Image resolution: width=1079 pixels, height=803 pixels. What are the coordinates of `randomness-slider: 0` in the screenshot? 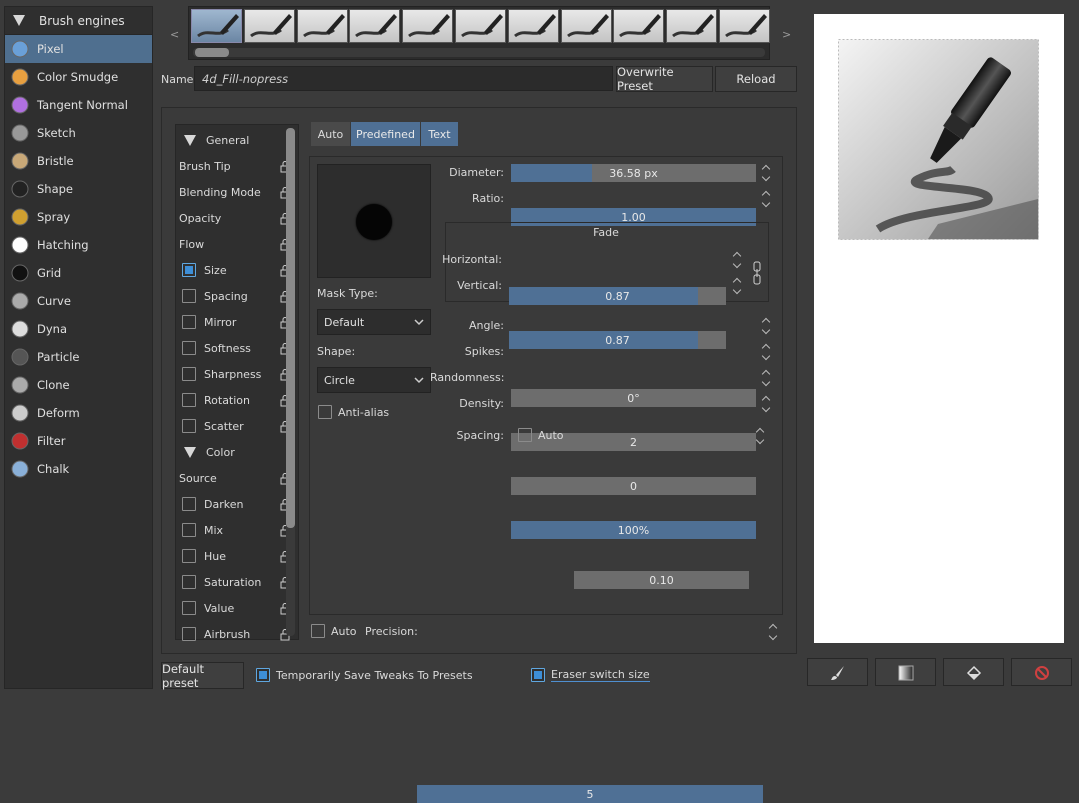 It's located at (633, 486).